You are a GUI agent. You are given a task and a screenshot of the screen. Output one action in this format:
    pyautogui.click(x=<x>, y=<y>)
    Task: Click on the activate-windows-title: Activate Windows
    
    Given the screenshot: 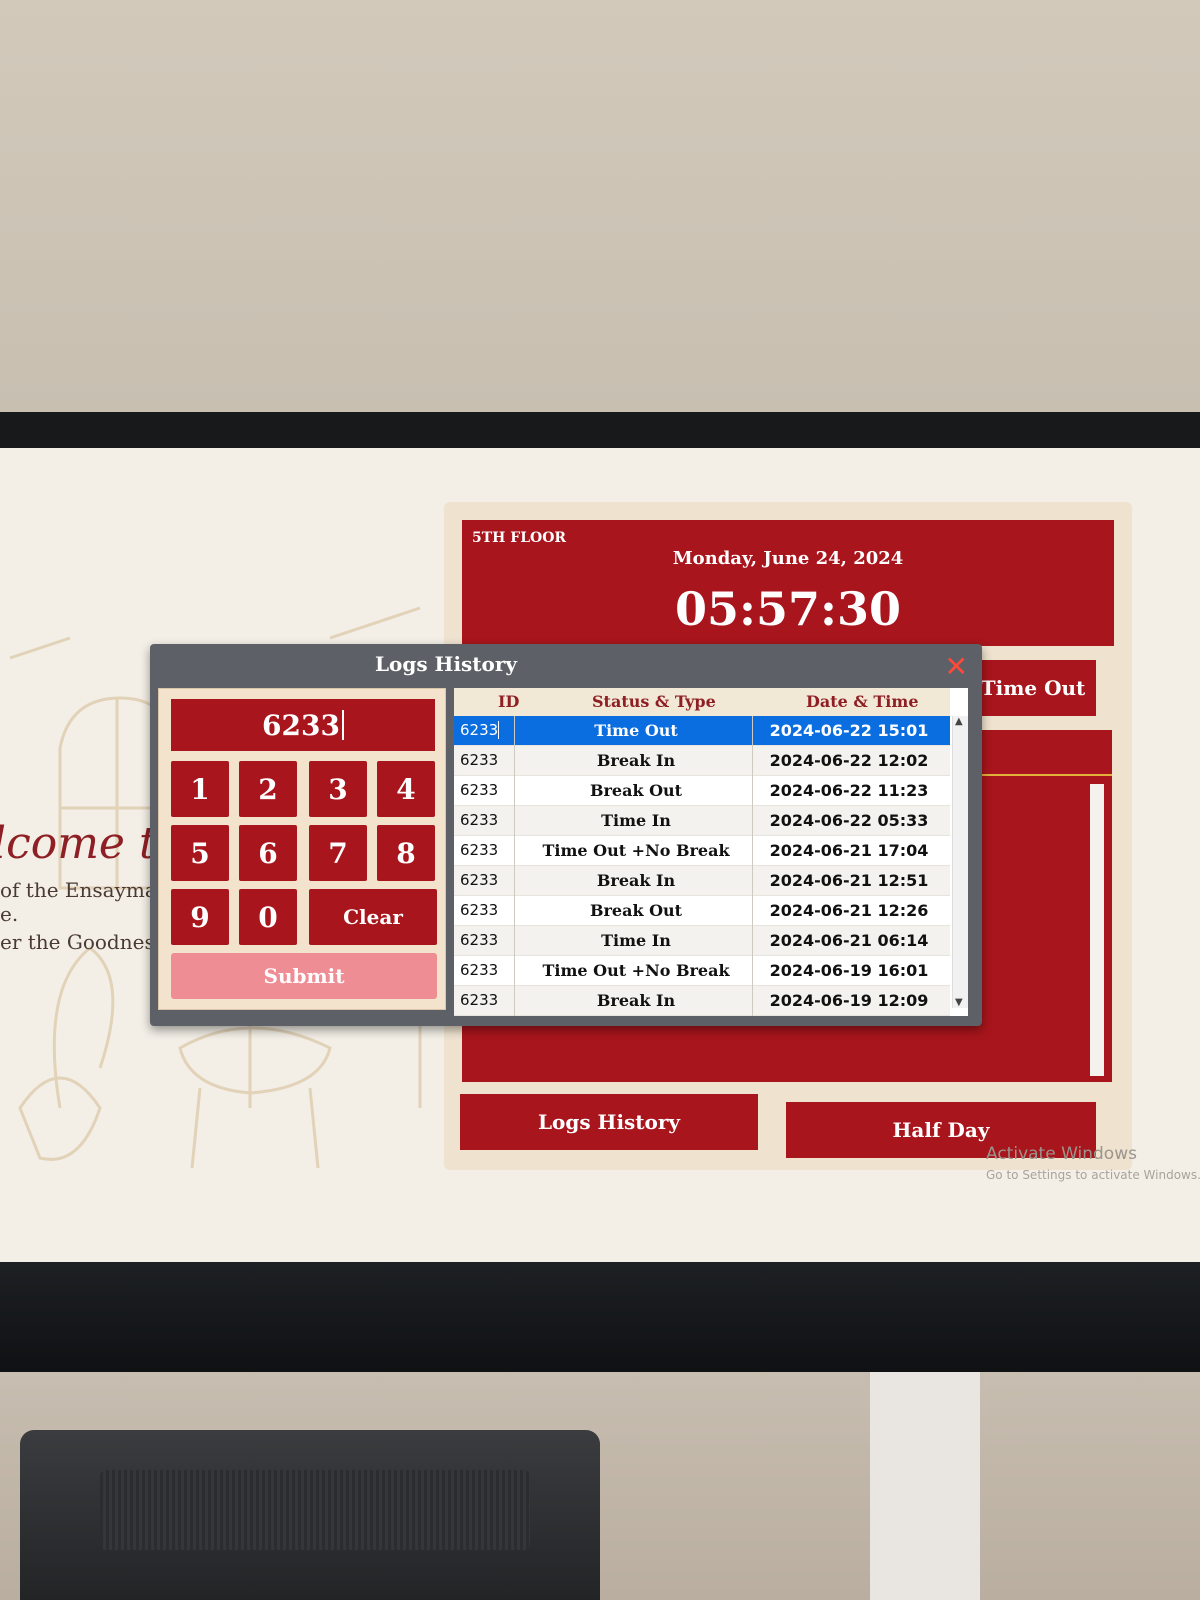 What is the action you would take?
    pyautogui.click(x=1061, y=1154)
    